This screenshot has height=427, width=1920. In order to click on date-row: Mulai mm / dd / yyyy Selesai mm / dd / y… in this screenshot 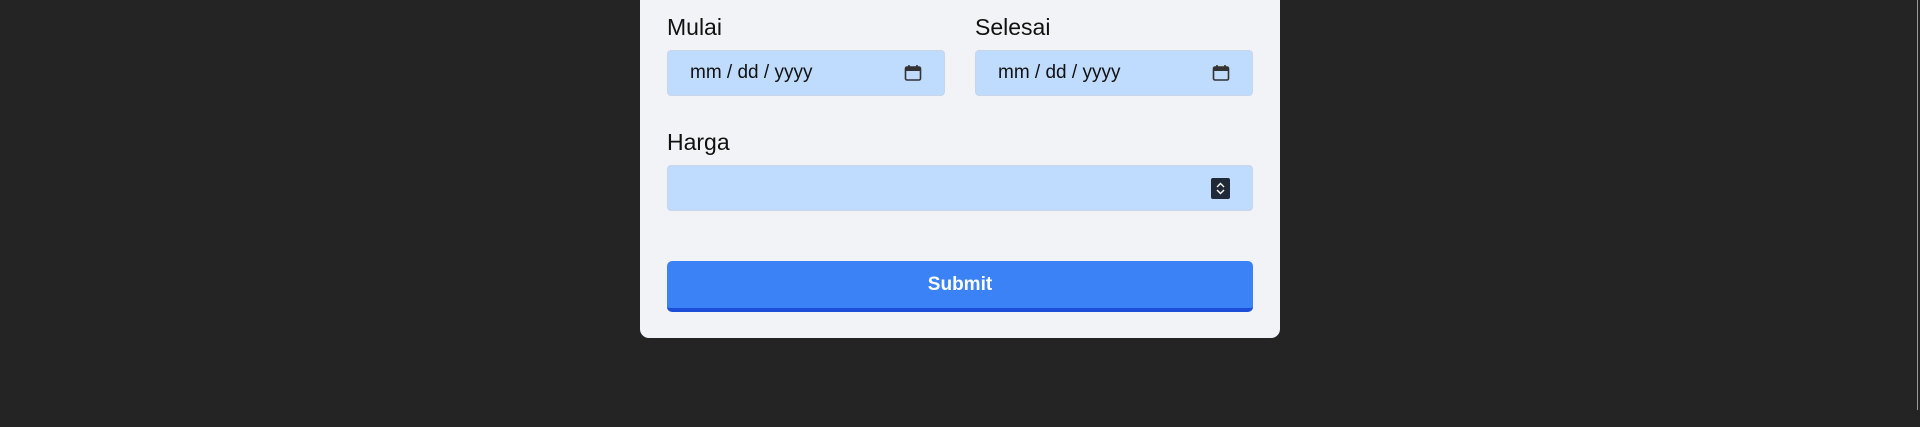, I will do `click(960, 53)`.